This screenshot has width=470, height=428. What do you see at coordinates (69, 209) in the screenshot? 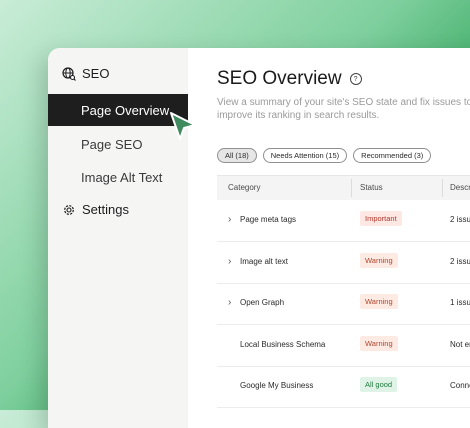
I see `gear-icon` at bounding box center [69, 209].